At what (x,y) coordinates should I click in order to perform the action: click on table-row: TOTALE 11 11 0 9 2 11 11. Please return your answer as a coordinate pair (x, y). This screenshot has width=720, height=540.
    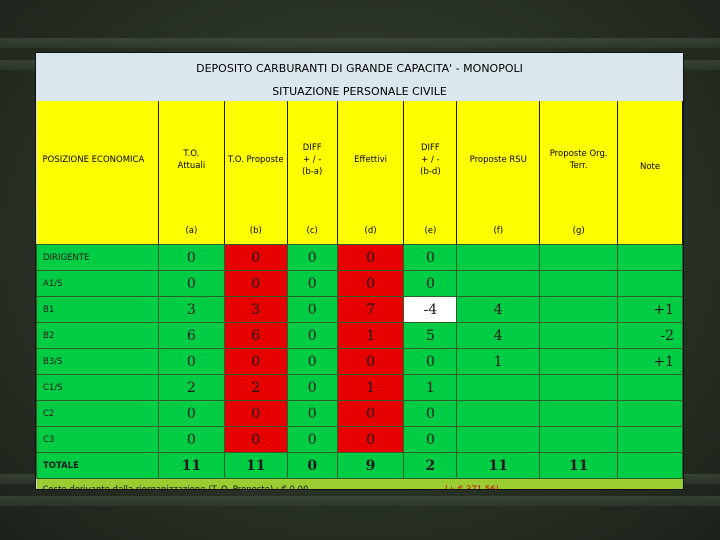
    Looking at the image, I should click on (359, 465).